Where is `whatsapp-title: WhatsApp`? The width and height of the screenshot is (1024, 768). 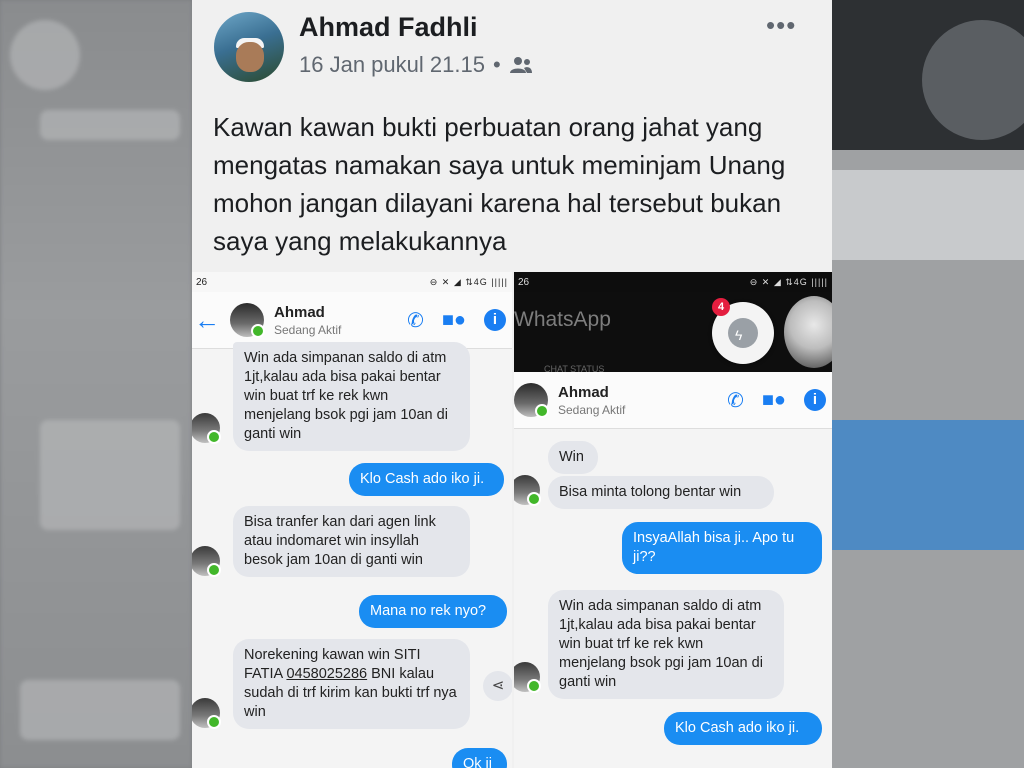
whatsapp-title: WhatsApp is located at coordinates (562, 319).